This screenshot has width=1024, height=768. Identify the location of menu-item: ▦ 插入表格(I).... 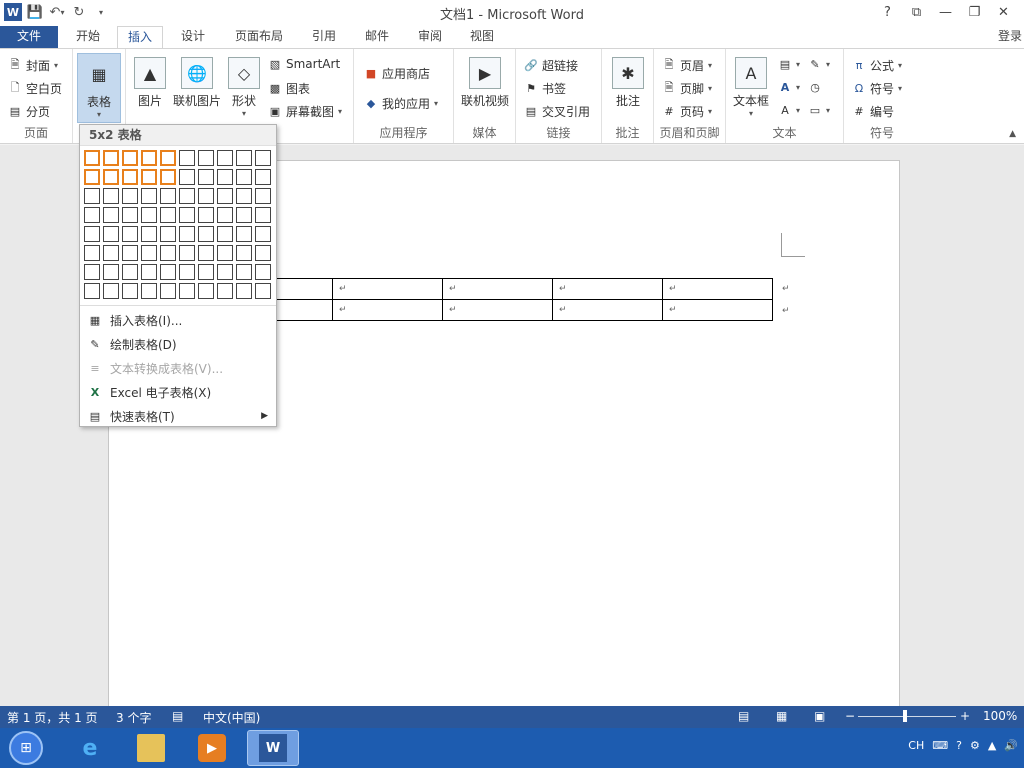
(178, 320).